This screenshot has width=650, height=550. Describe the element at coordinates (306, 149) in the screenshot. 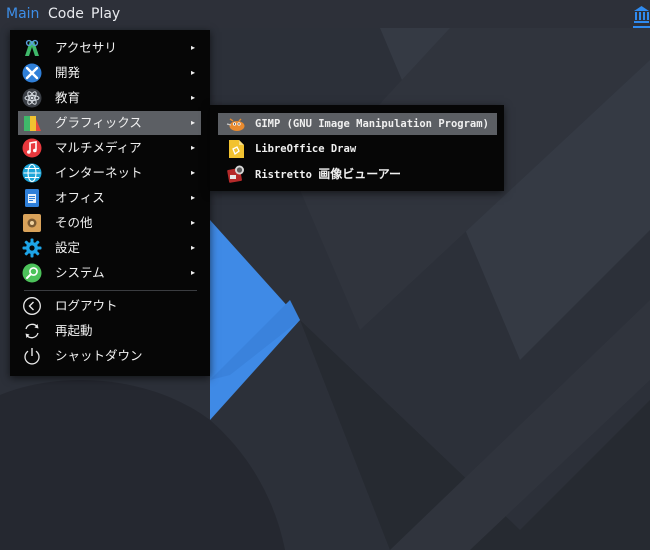

I see `submenu-item-label: LibreOffice Draw` at that location.